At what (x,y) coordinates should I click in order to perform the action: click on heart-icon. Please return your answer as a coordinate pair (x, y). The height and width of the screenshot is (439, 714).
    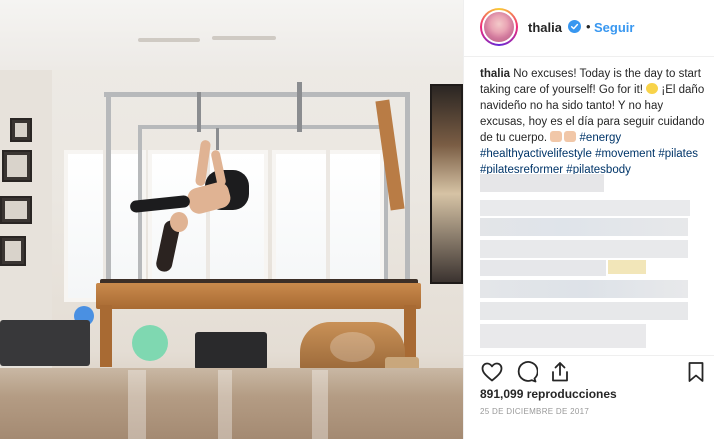
    Looking at the image, I should click on (492, 372).